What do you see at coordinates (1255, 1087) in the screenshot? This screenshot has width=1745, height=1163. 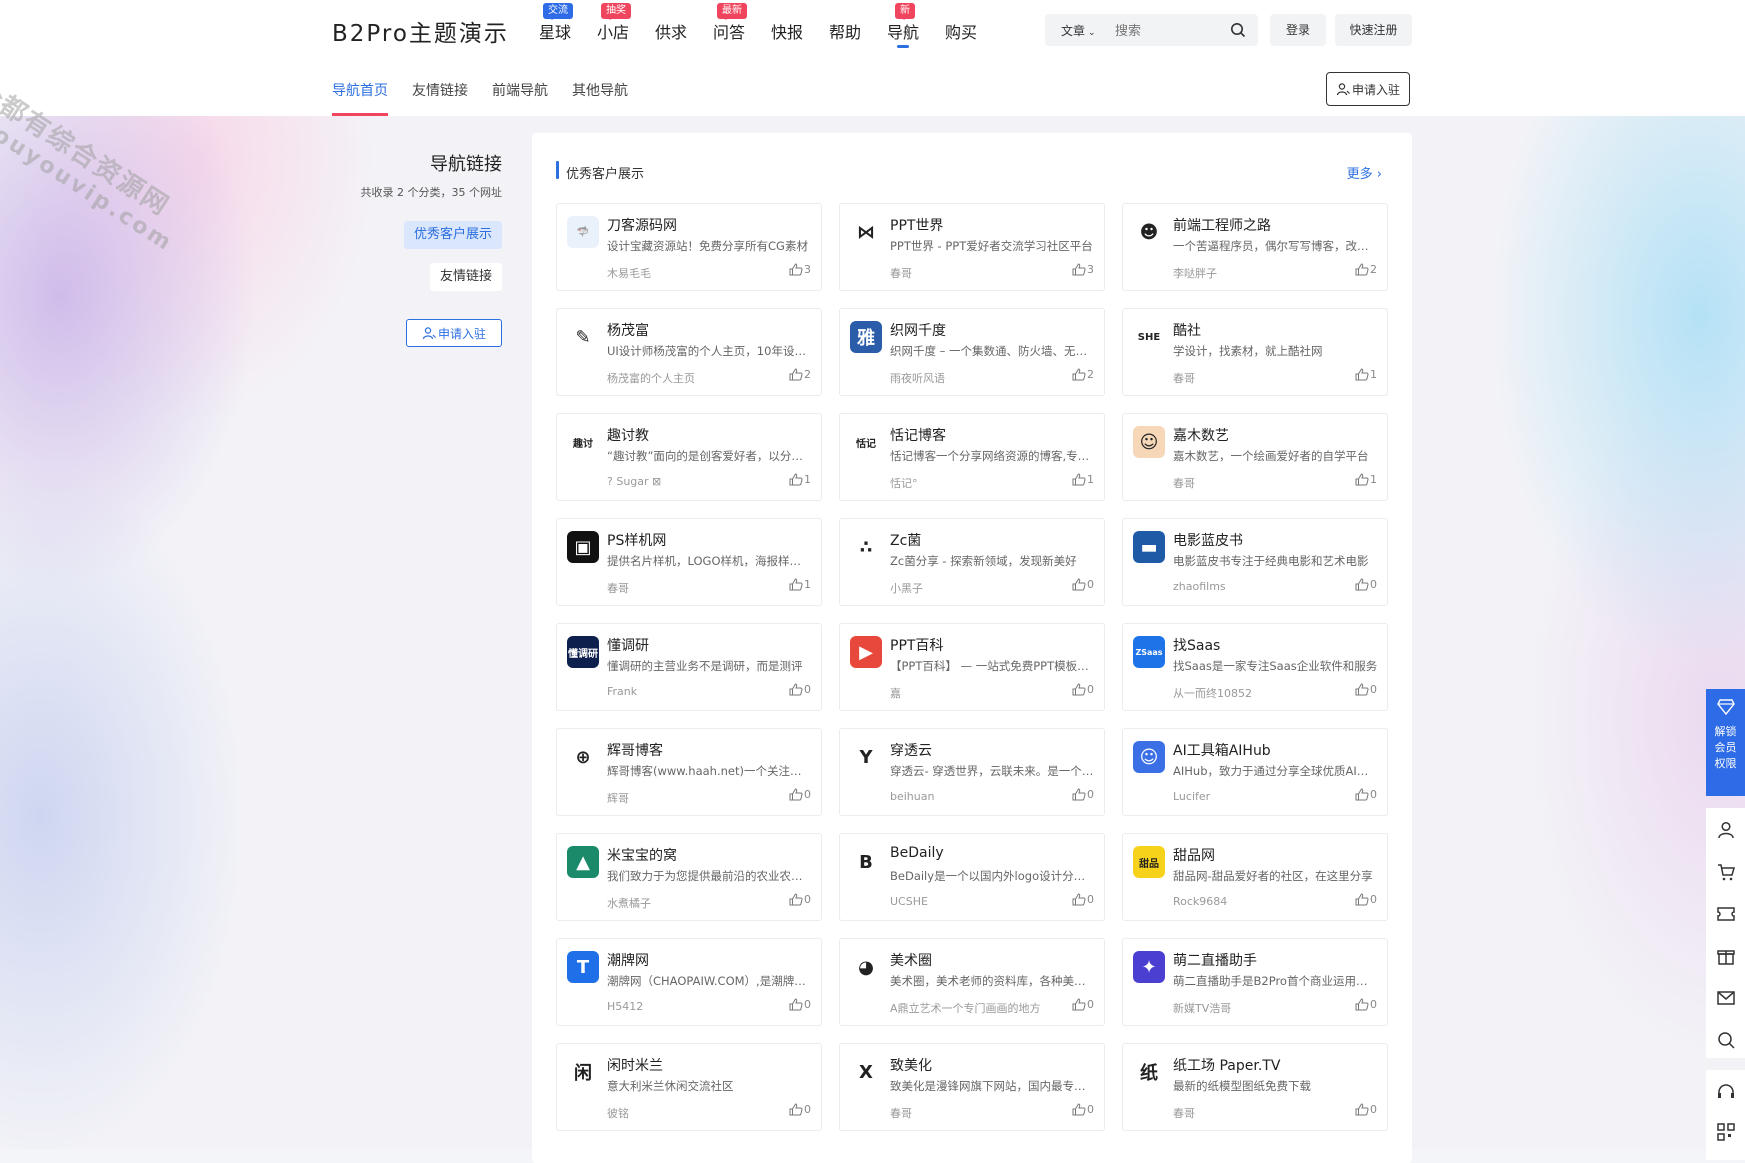 I see `site-card: 纸纸工场 Paper.TV 最新的纸模型图纸免费下载 春哥 0` at bounding box center [1255, 1087].